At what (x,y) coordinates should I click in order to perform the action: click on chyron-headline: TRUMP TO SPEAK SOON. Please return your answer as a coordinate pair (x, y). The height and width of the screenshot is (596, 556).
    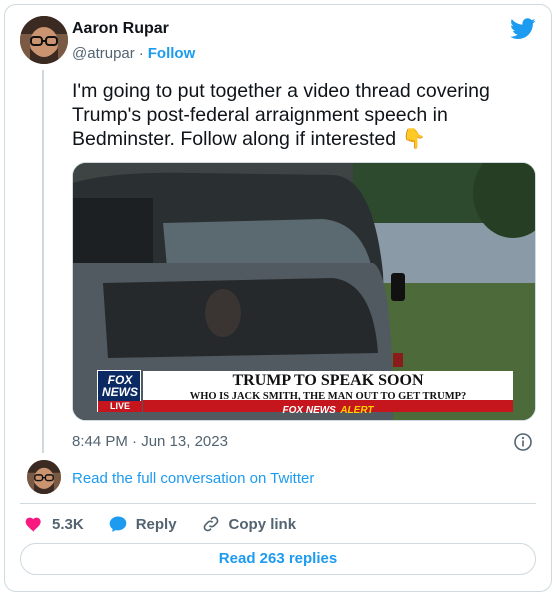
    Looking at the image, I should click on (328, 380).